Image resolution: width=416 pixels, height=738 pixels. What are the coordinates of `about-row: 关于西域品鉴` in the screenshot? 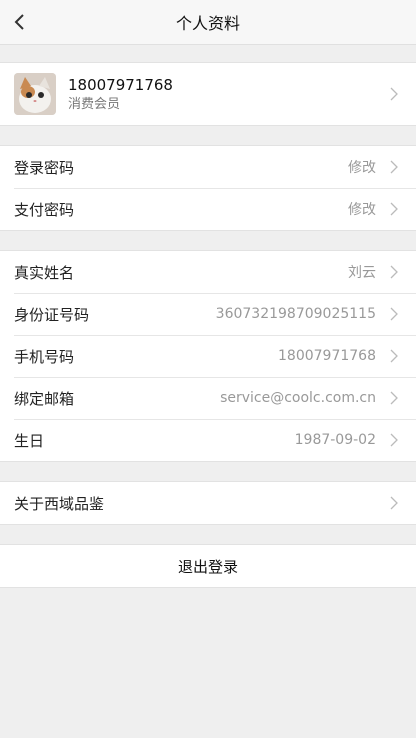 It's located at (208, 503).